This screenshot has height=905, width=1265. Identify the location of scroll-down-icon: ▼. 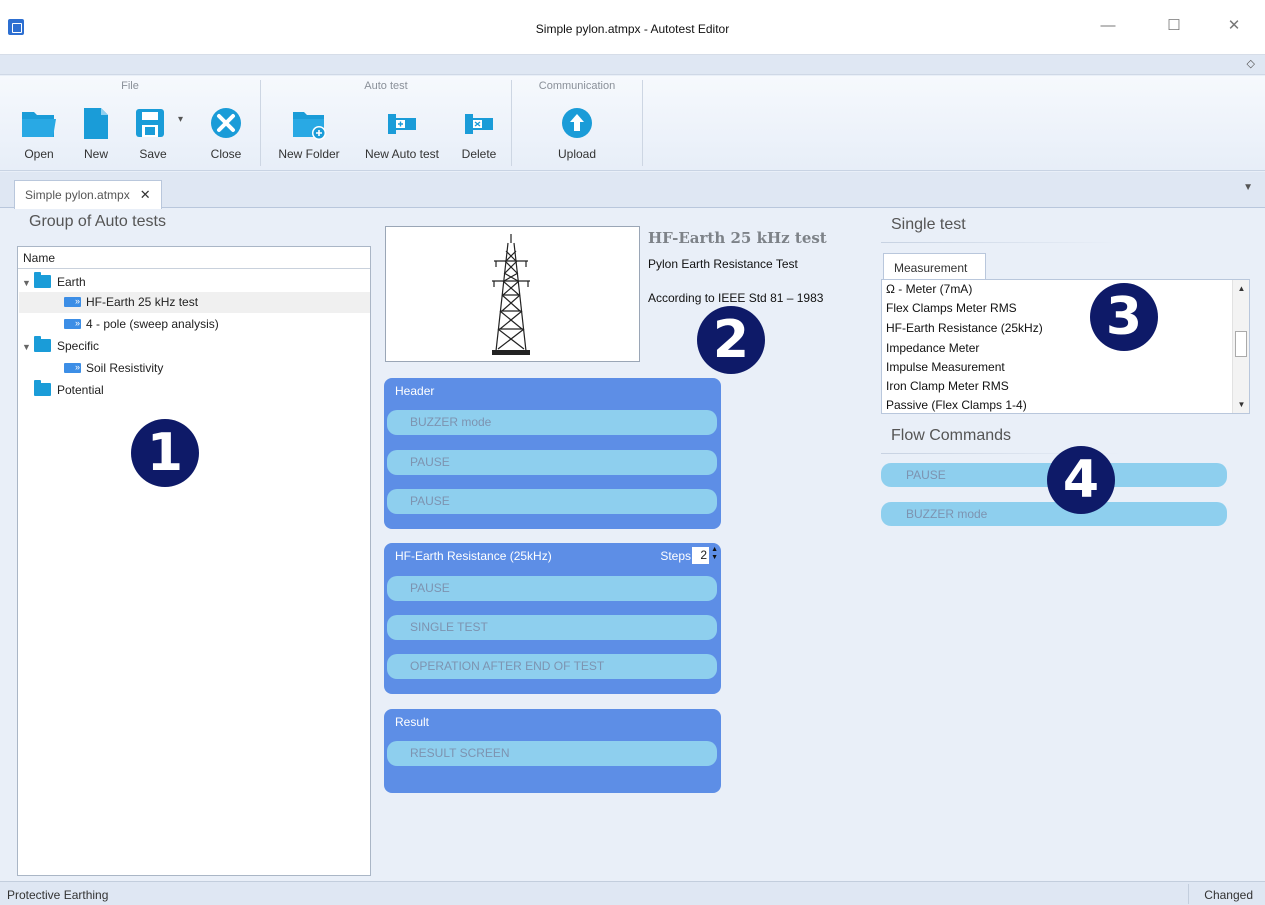
(1241, 404).